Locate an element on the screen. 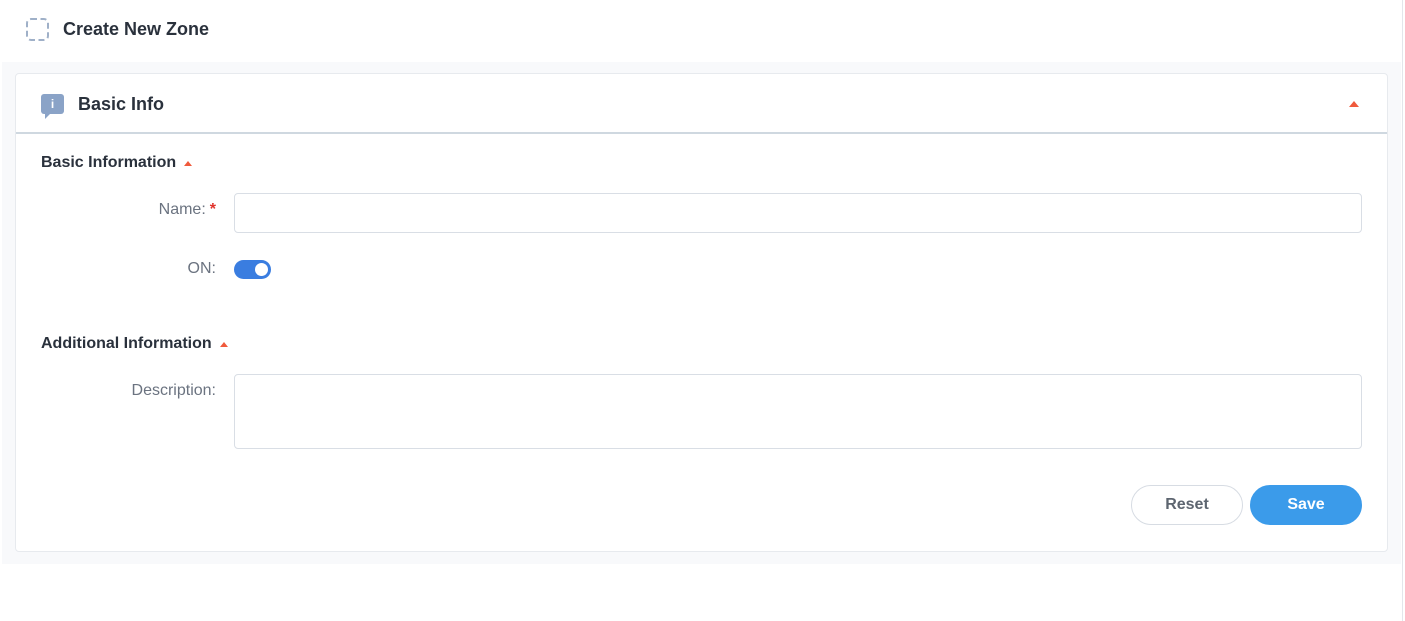 Image resolution: width=1405 pixels, height=621 pixels. on-label: ON: is located at coordinates (201, 268).